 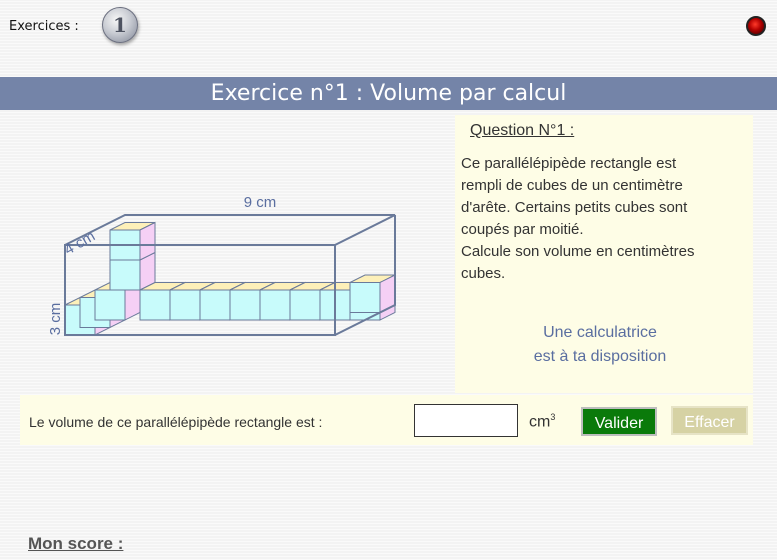 What do you see at coordinates (76, 543) in the screenshot?
I see `score-label: Mon score :` at bounding box center [76, 543].